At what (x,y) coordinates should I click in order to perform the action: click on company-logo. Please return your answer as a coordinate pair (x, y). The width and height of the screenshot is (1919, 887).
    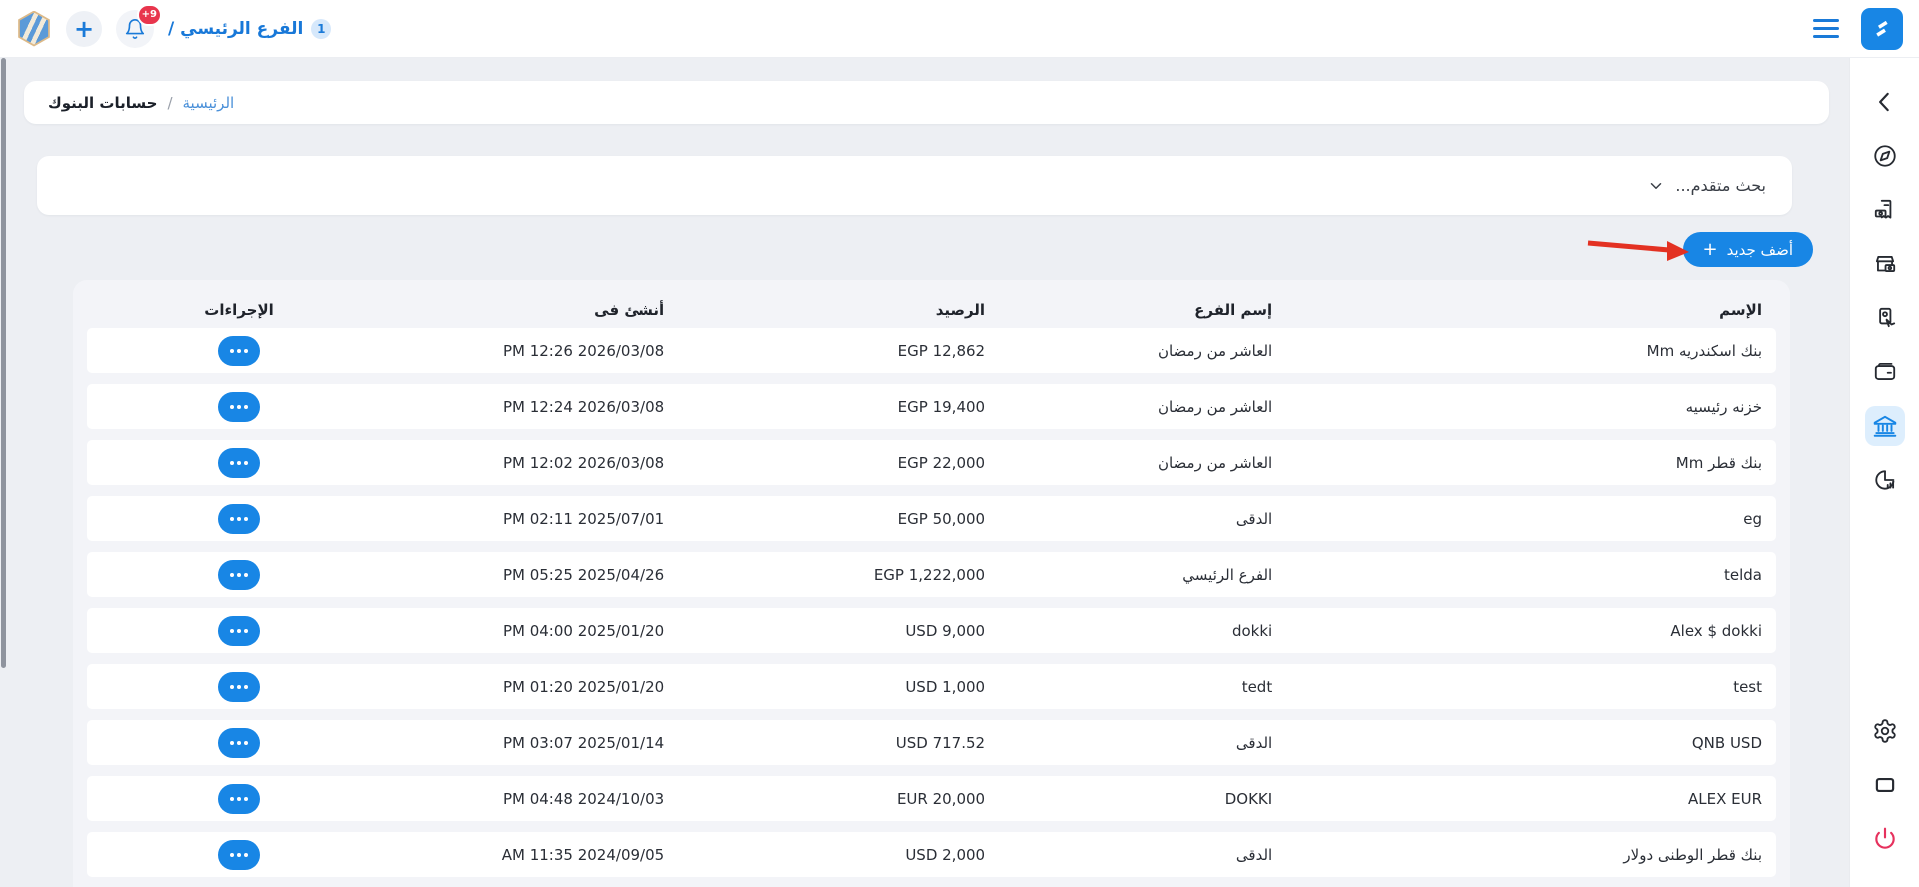
    Looking at the image, I should click on (34, 28).